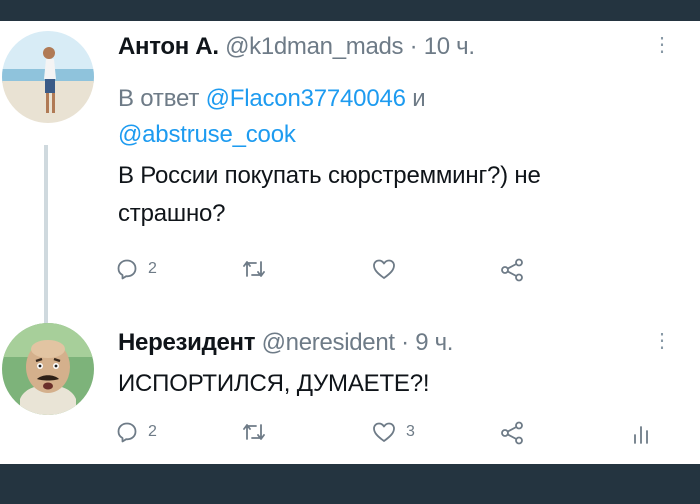 The width and height of the screenshot is (700, 504). I want to click on like-count: 3, so click(410, 431).